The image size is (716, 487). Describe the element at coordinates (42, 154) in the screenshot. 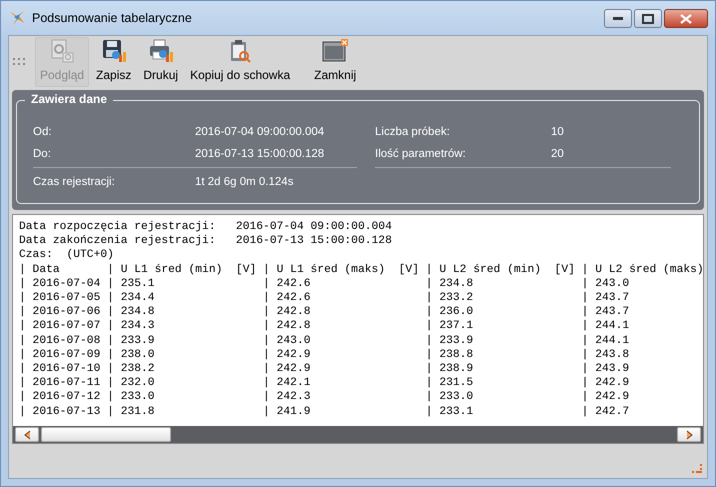

I see `field-label: Do:` at that location.